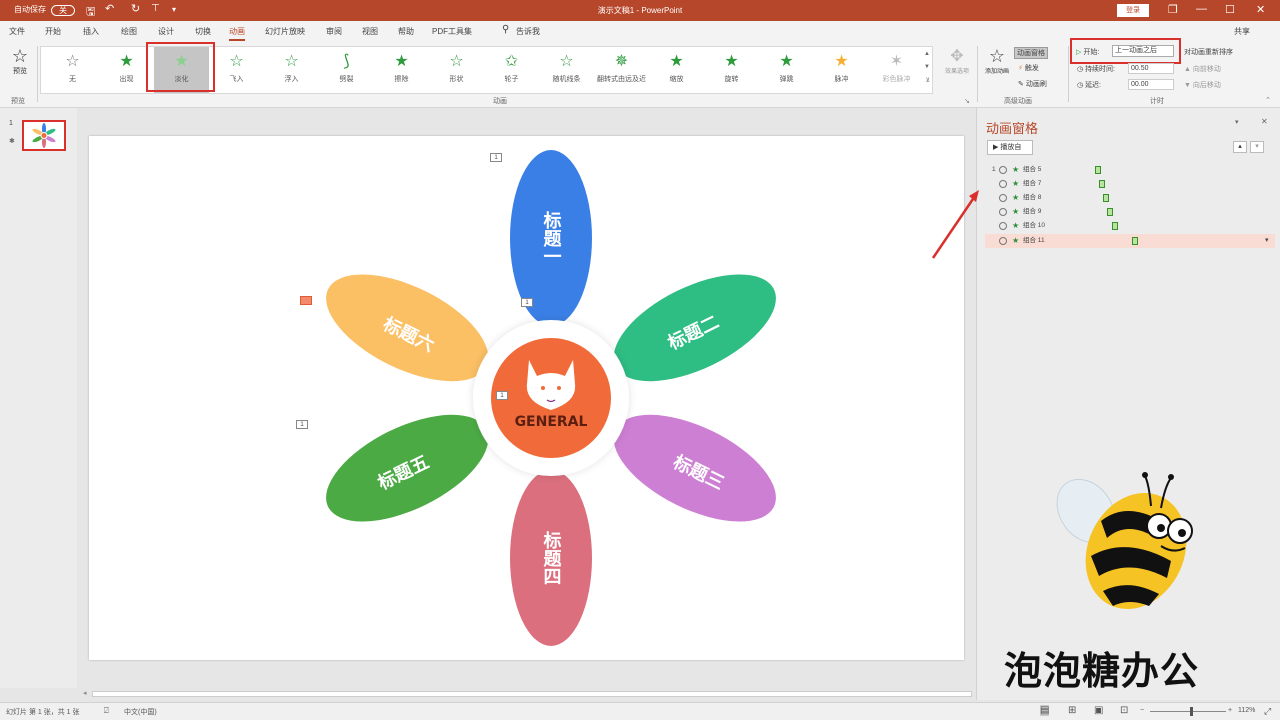 Image resolution: width=1280 pixels, height=720 pixels. I want to click on move-up-icon: ▴, so click(1240, 147).